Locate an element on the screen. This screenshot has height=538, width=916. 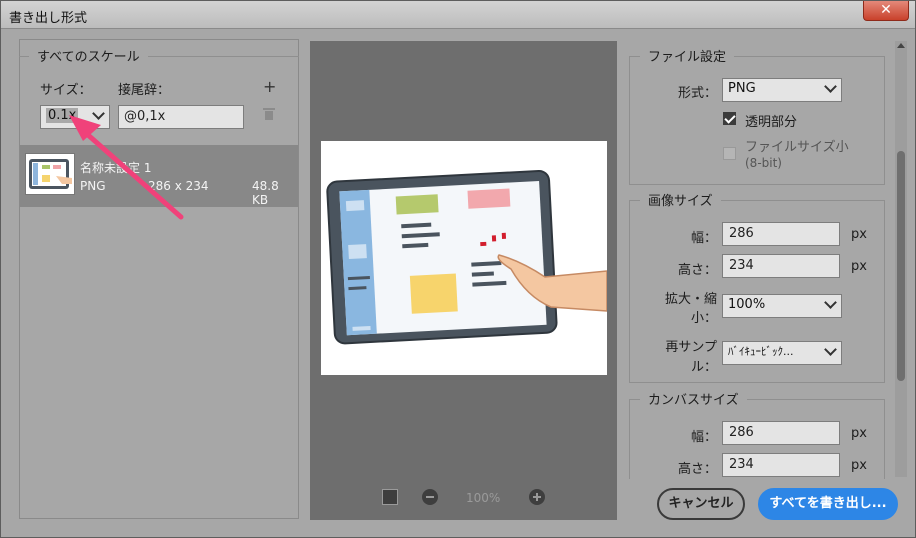
image-width-input: 286 is located at coordinates (781, 234).